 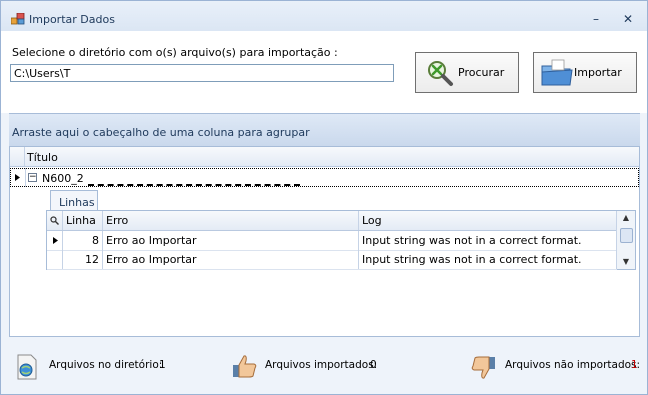 What do you see at coordinates (42, 157) in the screenshot?
I see `column-title-label: Título` at bounding box center [42, 157].